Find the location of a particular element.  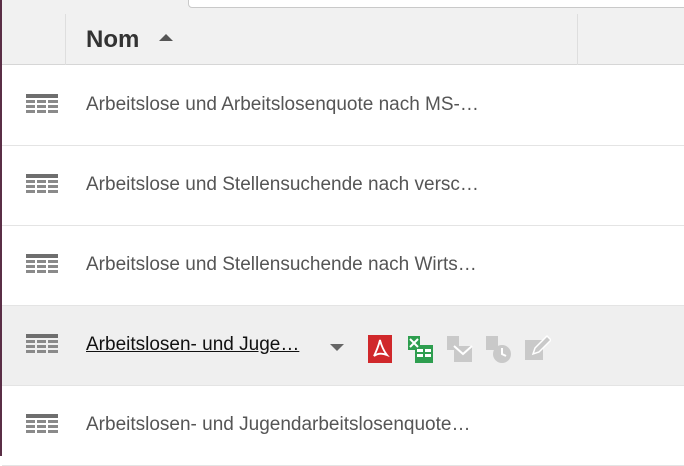

search-input is located at coordinates (436, 4).